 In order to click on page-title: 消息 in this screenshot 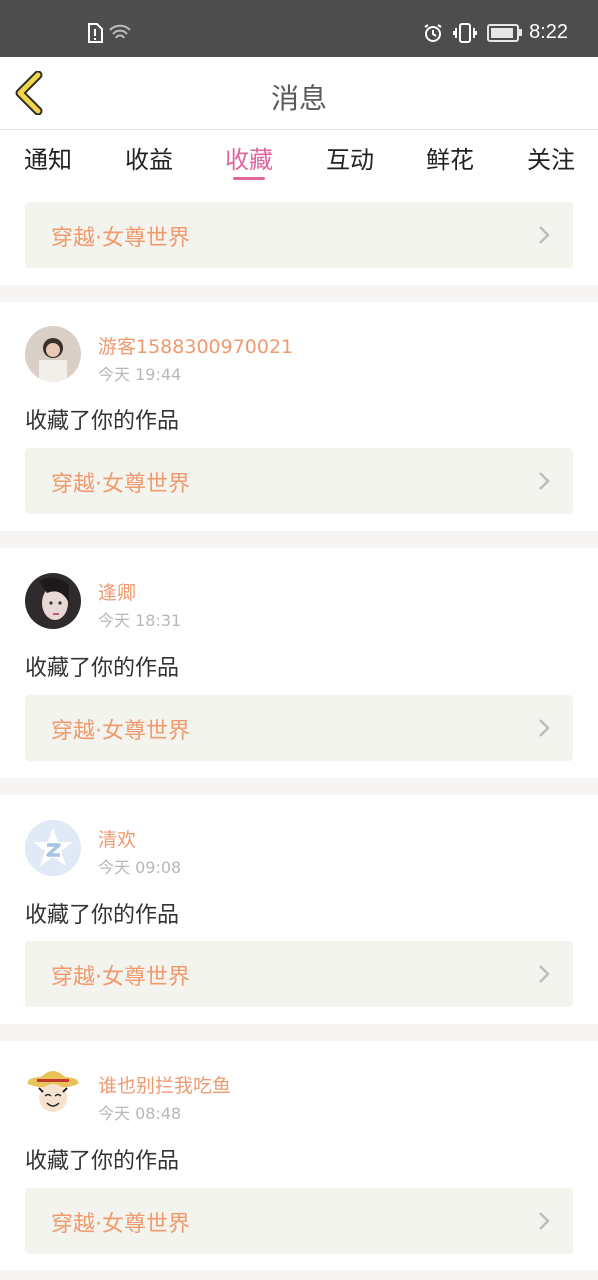, I will do `click(298, 98)`.